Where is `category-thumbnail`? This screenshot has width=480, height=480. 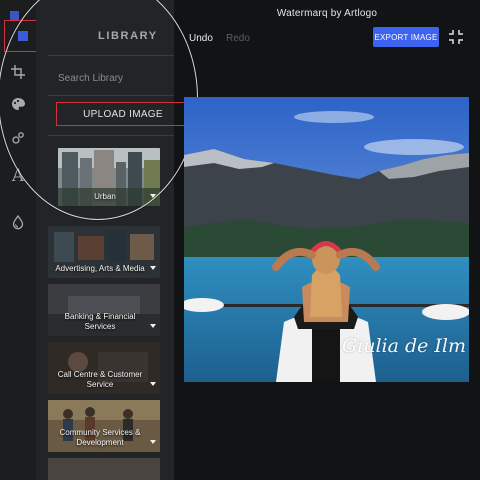 category-thumbnail is located at coordinates (104, 469).